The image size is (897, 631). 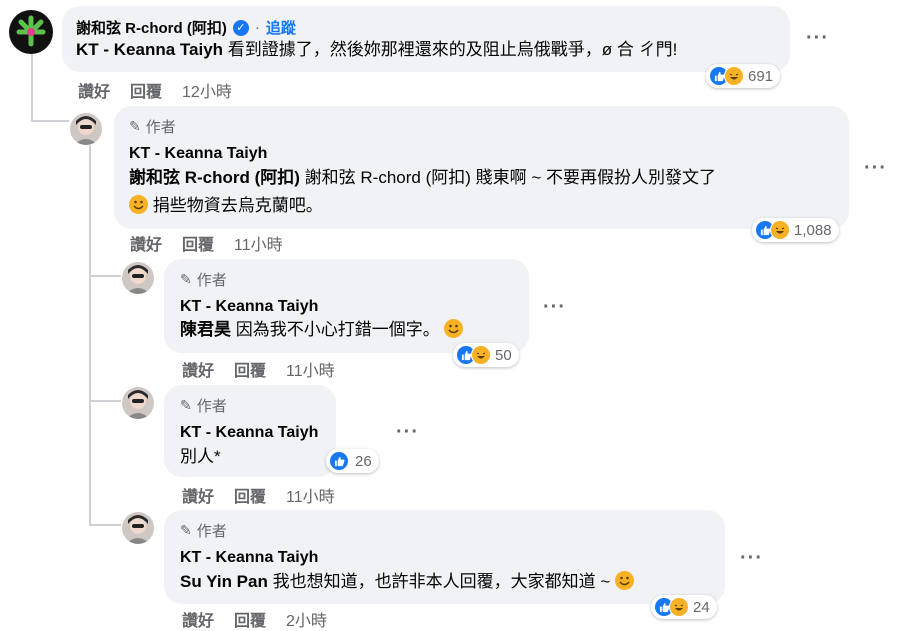 What do you see at coordinates (701, 607) in the screenshot?
I see `reaction-count: 24` at bounding box center [701, 607].